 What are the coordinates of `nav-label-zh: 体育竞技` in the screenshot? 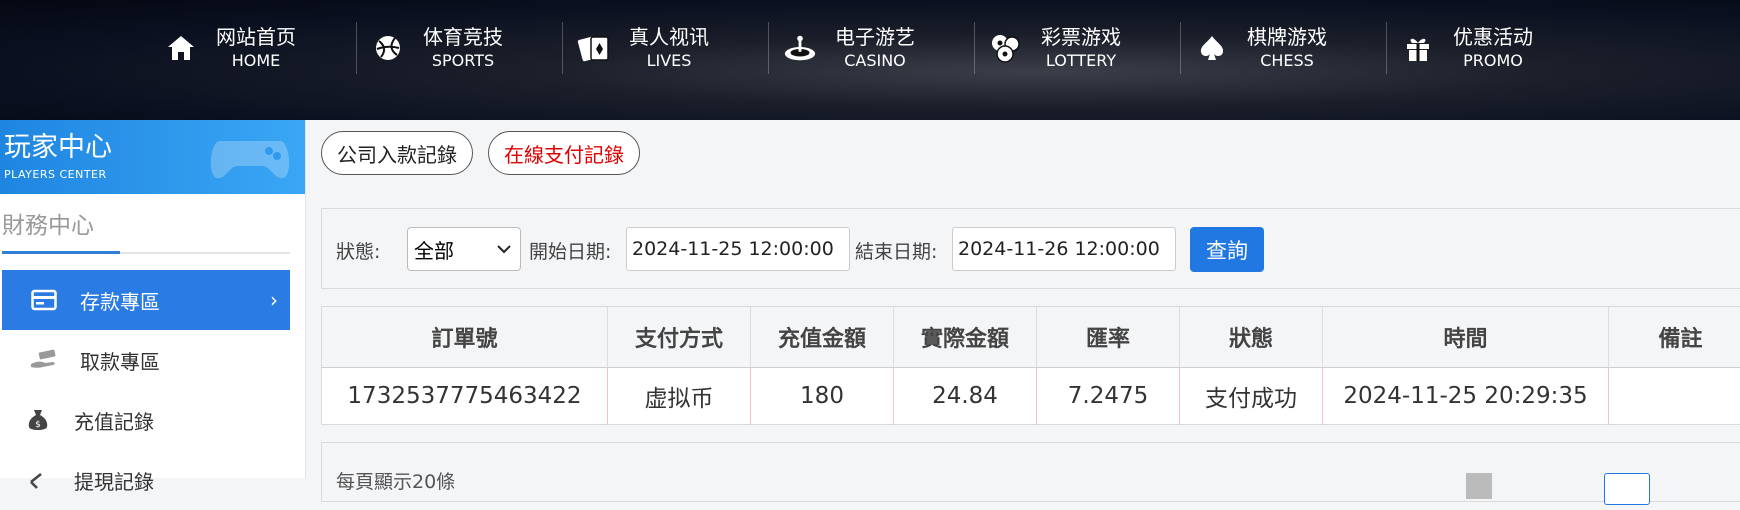 It's located at (463, 37).